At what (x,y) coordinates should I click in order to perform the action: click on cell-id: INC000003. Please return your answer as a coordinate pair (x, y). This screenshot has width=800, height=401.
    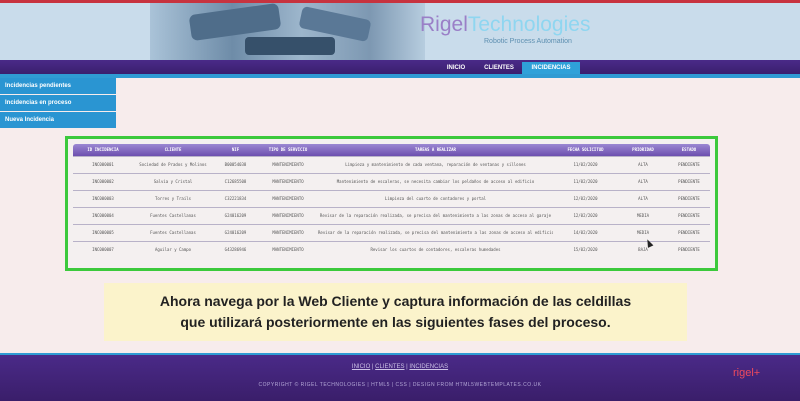
    Looking at the image, I should click on (103, 198).